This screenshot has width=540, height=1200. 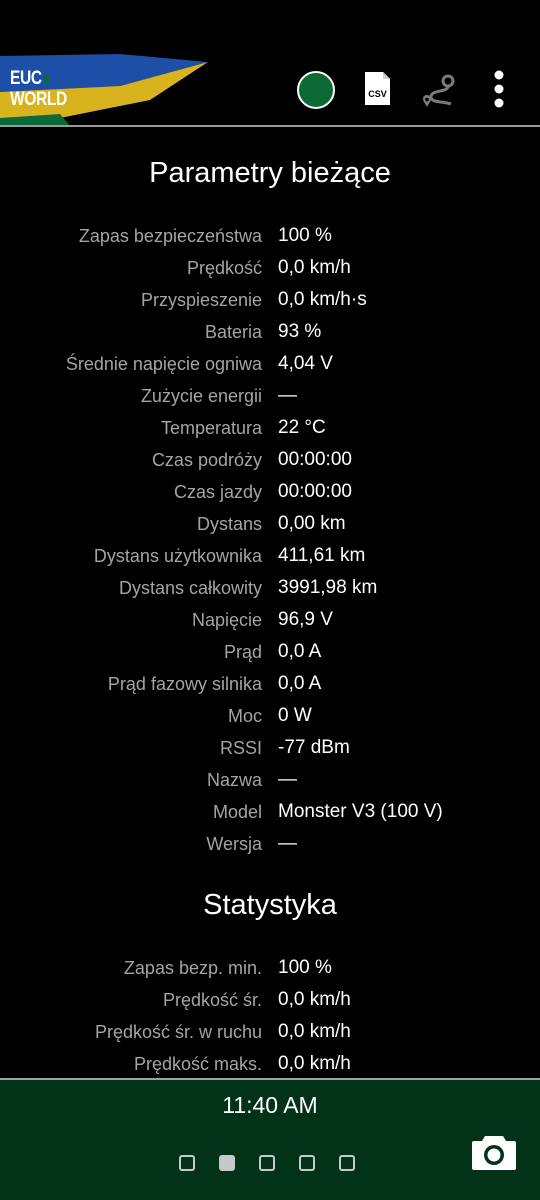 What do you see at coordinates (270, 1105) in the screenshot?
I see `clock: 11:40 AM` at bounding box center [270, 1105].